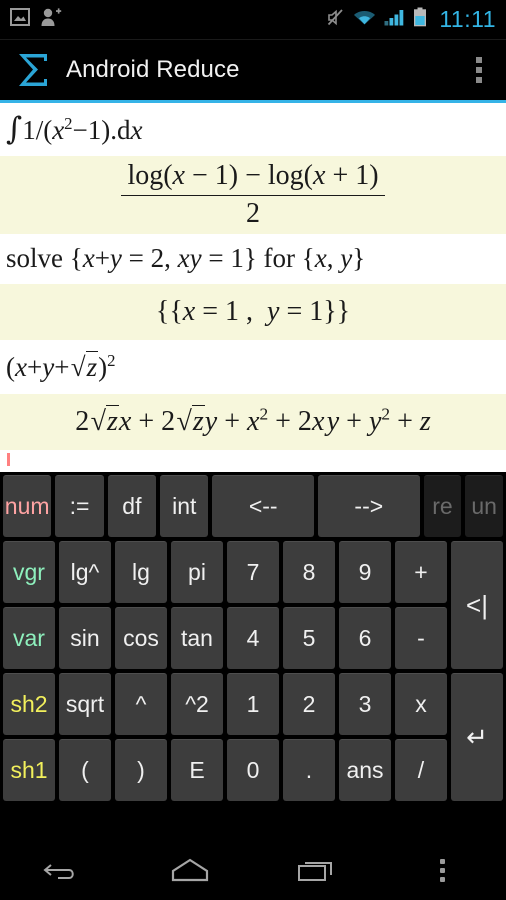 The width and height of the screenshot is (506, 900). What do you see at coordinates (85, 572) in the screenshot?
I see `key-log-pow: lg^` at bounding box center [85, 572].